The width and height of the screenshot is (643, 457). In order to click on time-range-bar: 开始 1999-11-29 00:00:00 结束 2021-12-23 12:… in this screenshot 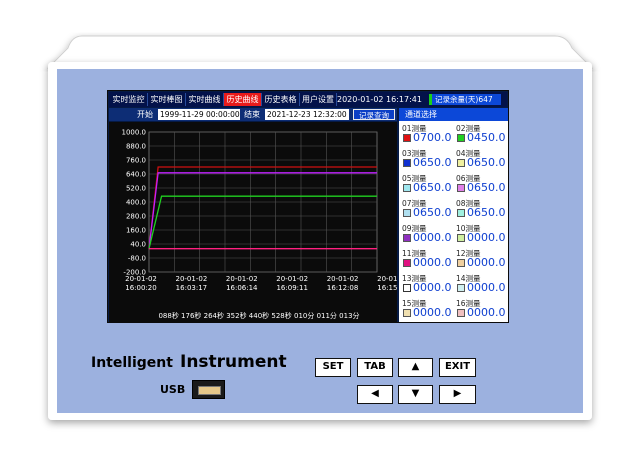, I will do `click(253, 114)`.